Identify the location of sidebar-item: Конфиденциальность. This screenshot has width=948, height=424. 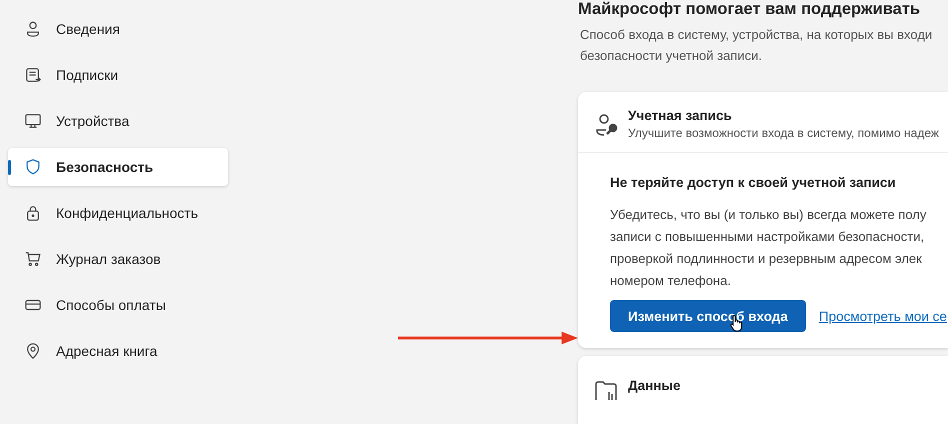
(118, 213).